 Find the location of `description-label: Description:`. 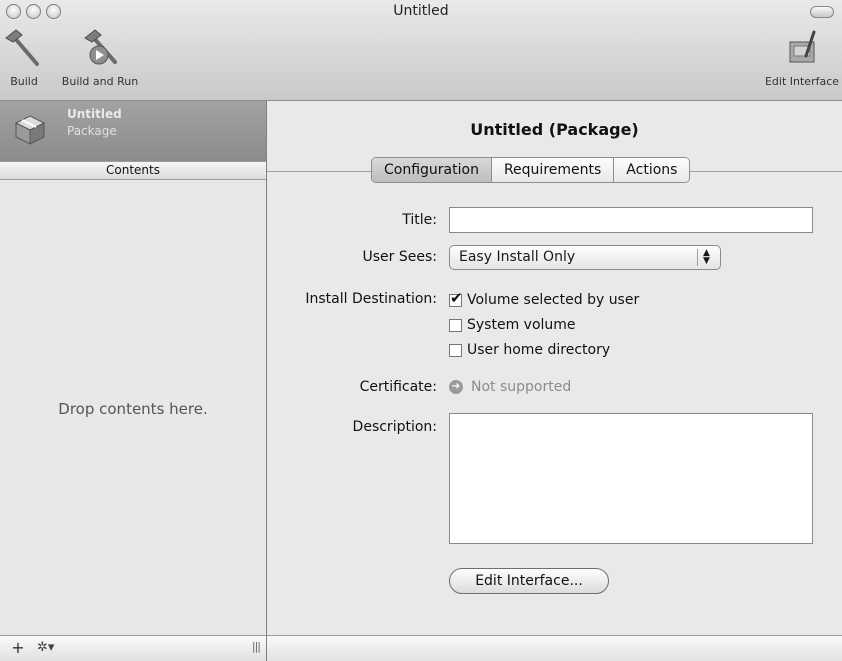

description-label: Description: is located at coordinates (394, 427).